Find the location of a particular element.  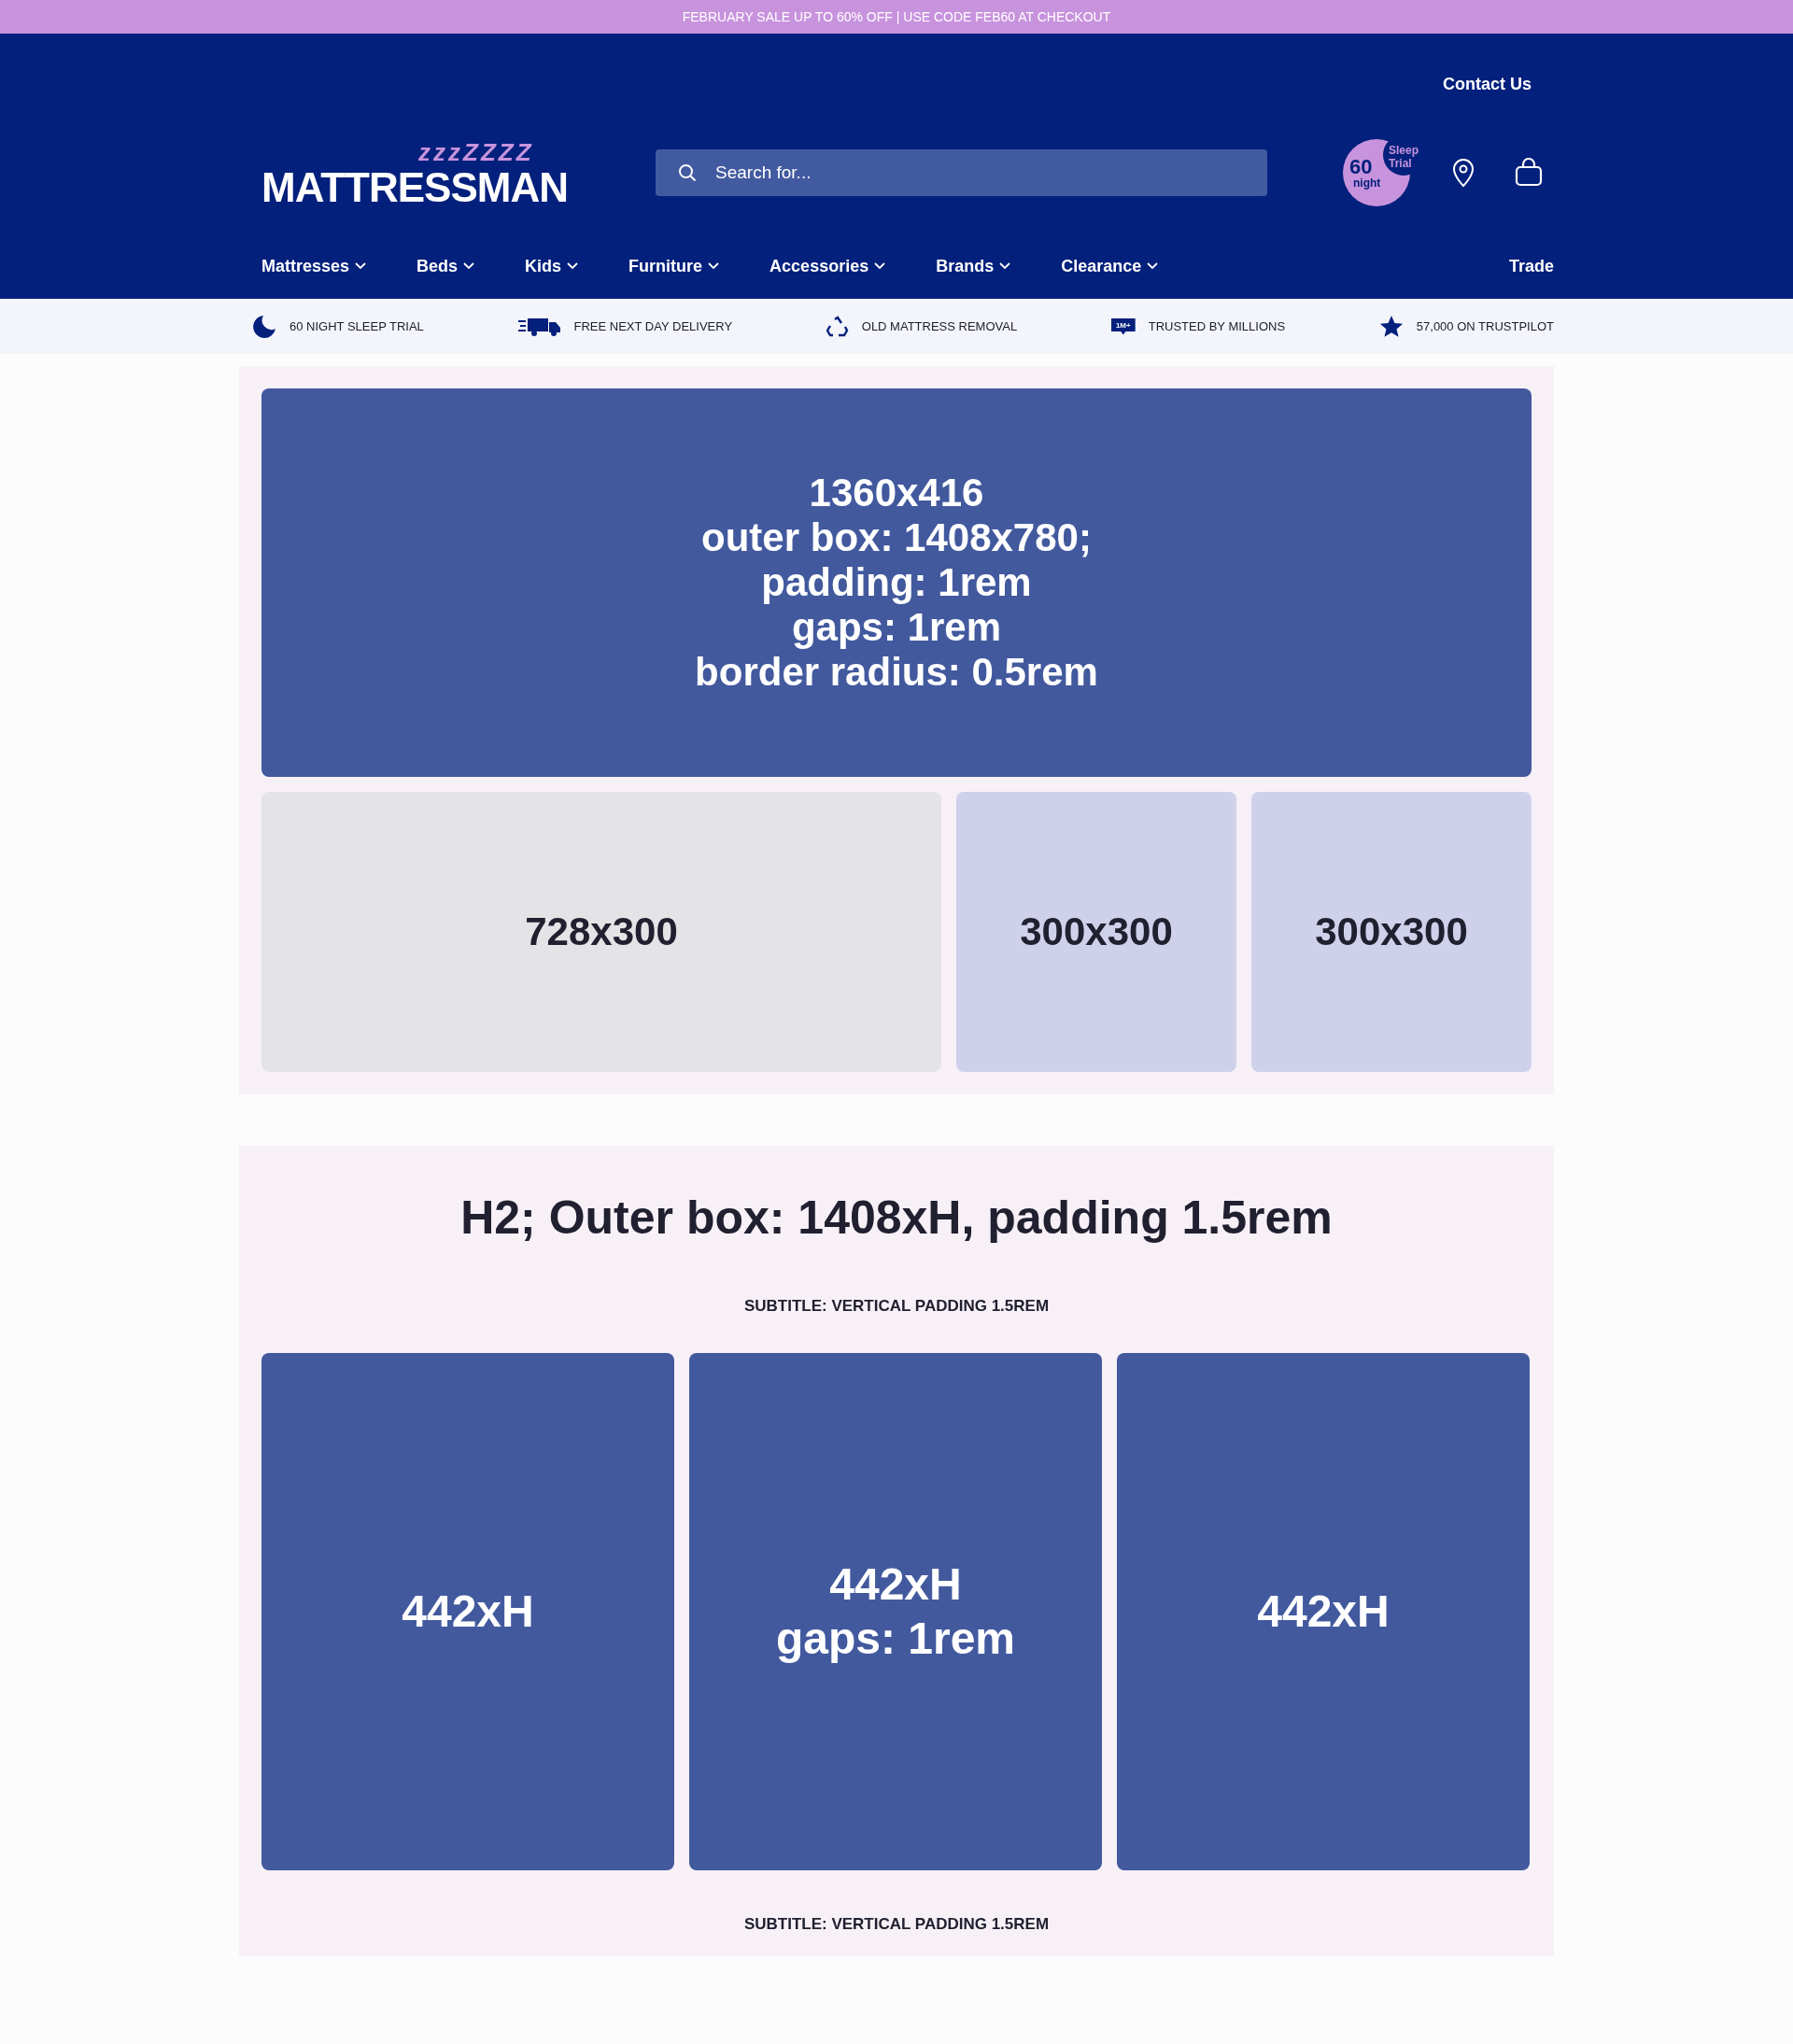

usp-text: TRUSTED BY MILLIONS is located at coordinates (1217, 326).